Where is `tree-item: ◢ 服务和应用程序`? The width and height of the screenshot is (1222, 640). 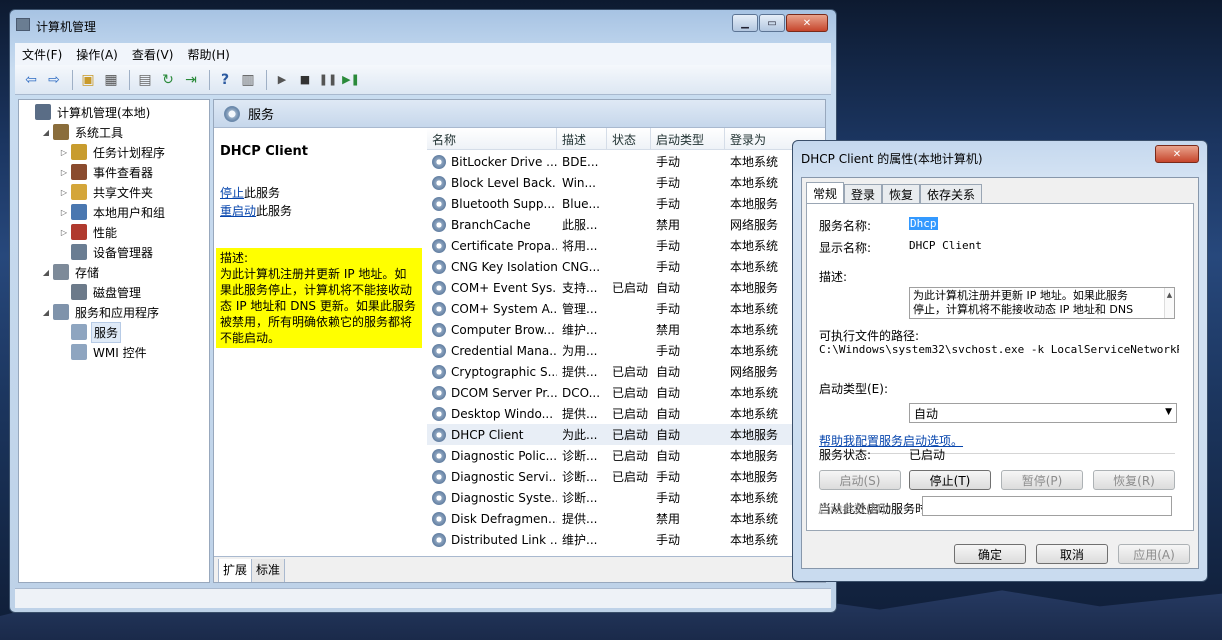
tree-item: ◢ 服务和应用程序 is located at coordinates (101, 312).